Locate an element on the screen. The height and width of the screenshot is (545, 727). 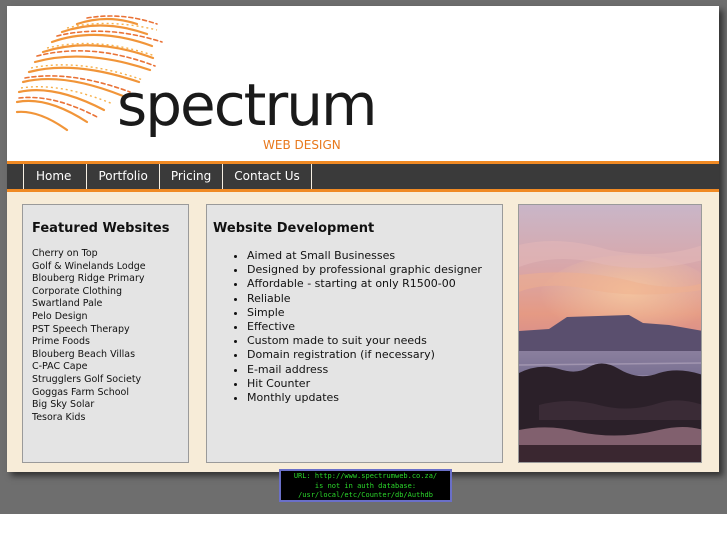
counter-line: is not in auth database: is located at coordinates (365, 485).